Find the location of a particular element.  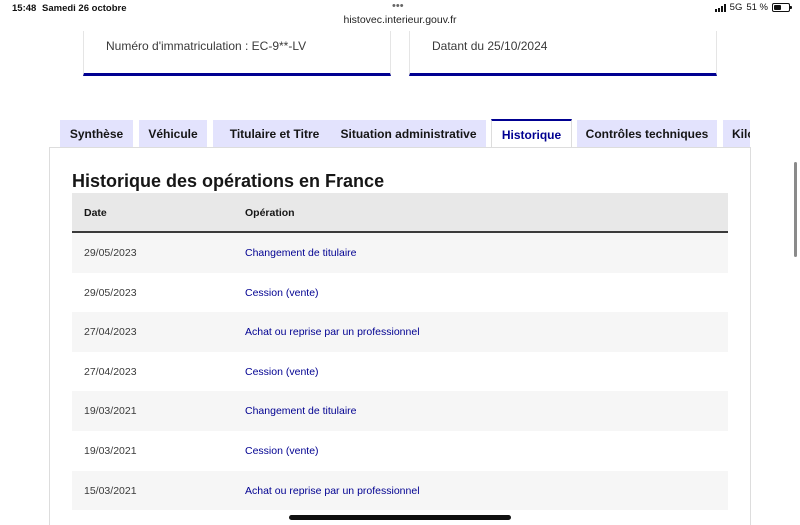

multitasking-dots-icon: ••• is located at coordinates (398, 6).